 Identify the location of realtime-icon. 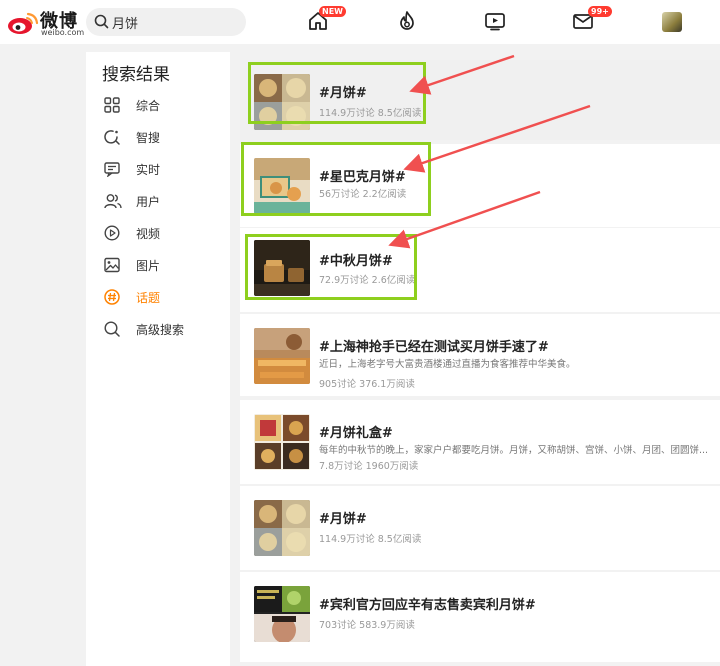
(112, 169).